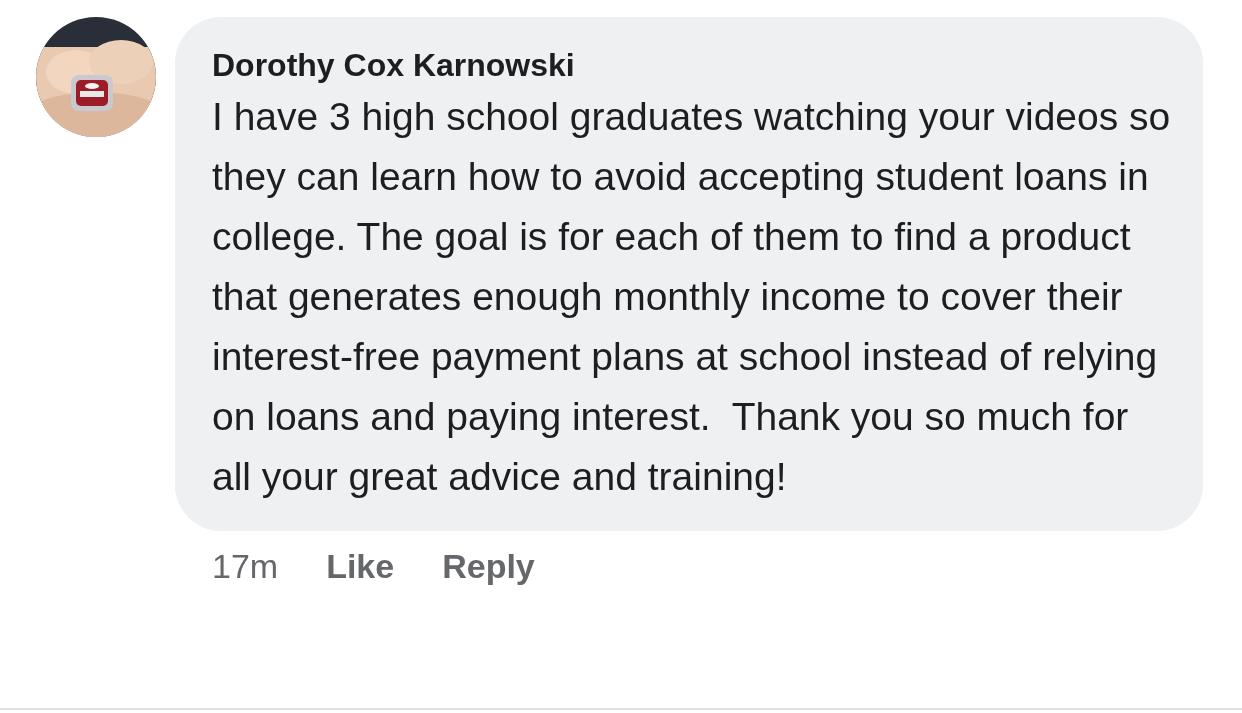 Image resolution: width=1242 pixels, height=713 pixels. What do you see at coordinates (245, 566) in the screenshot?
I see `timestamp: 17m` at bounding box center [245, 566].